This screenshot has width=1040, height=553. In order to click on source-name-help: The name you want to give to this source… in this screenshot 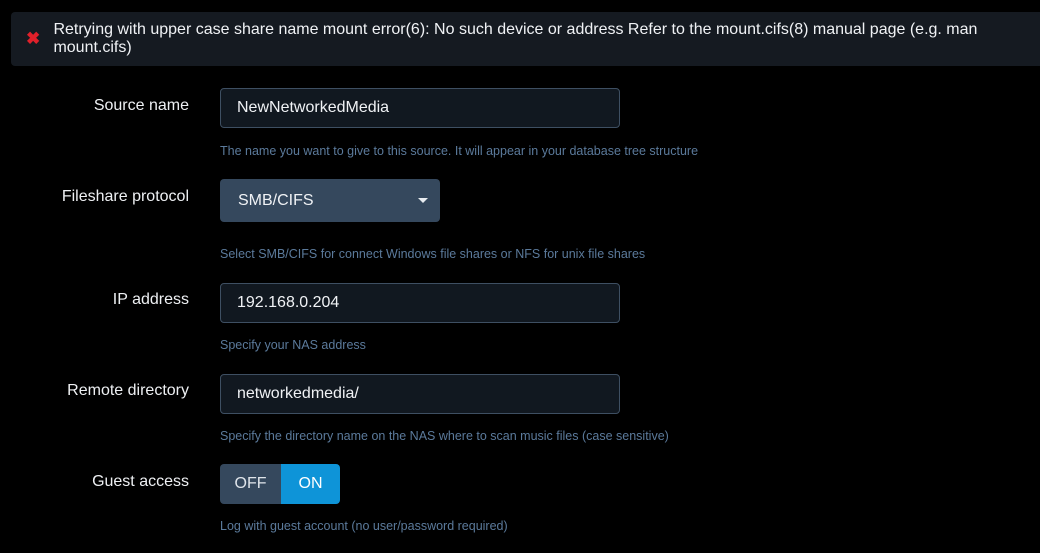, I will do `click(459, 151)`.